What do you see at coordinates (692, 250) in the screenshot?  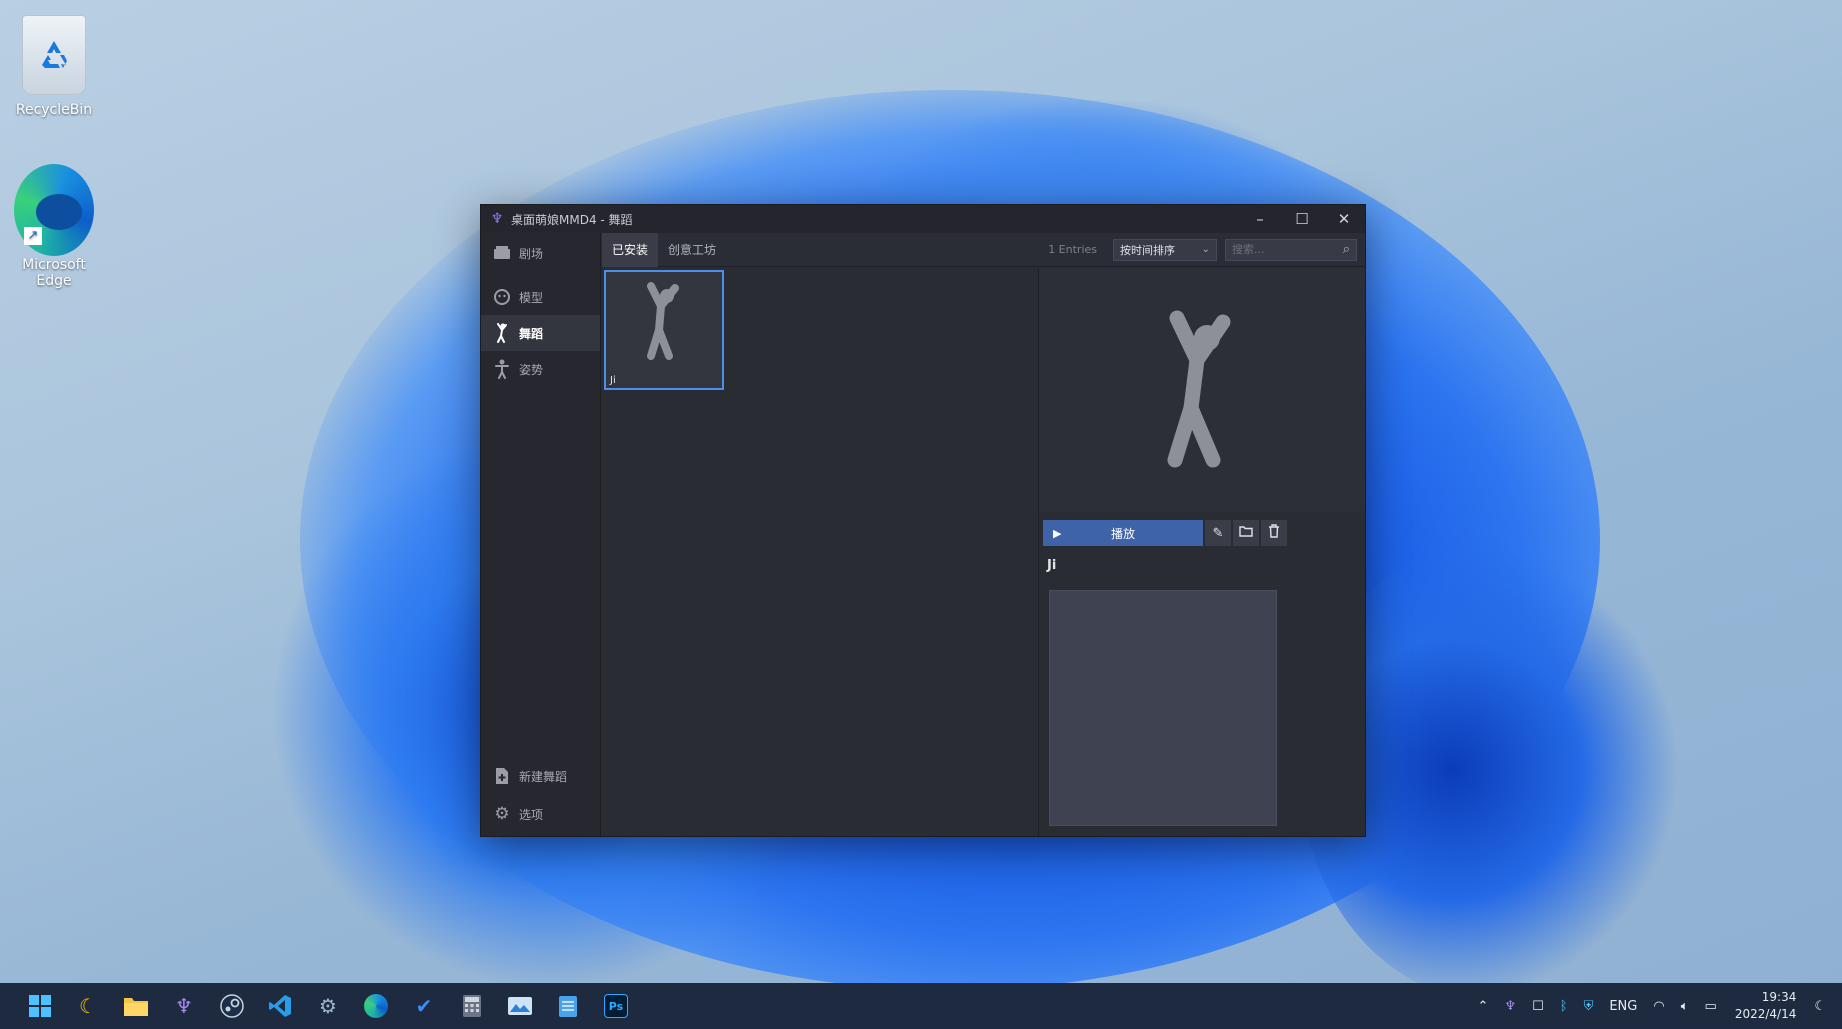 I see `tab-workshop: 创意工坊` at bounding box center [692, 250].